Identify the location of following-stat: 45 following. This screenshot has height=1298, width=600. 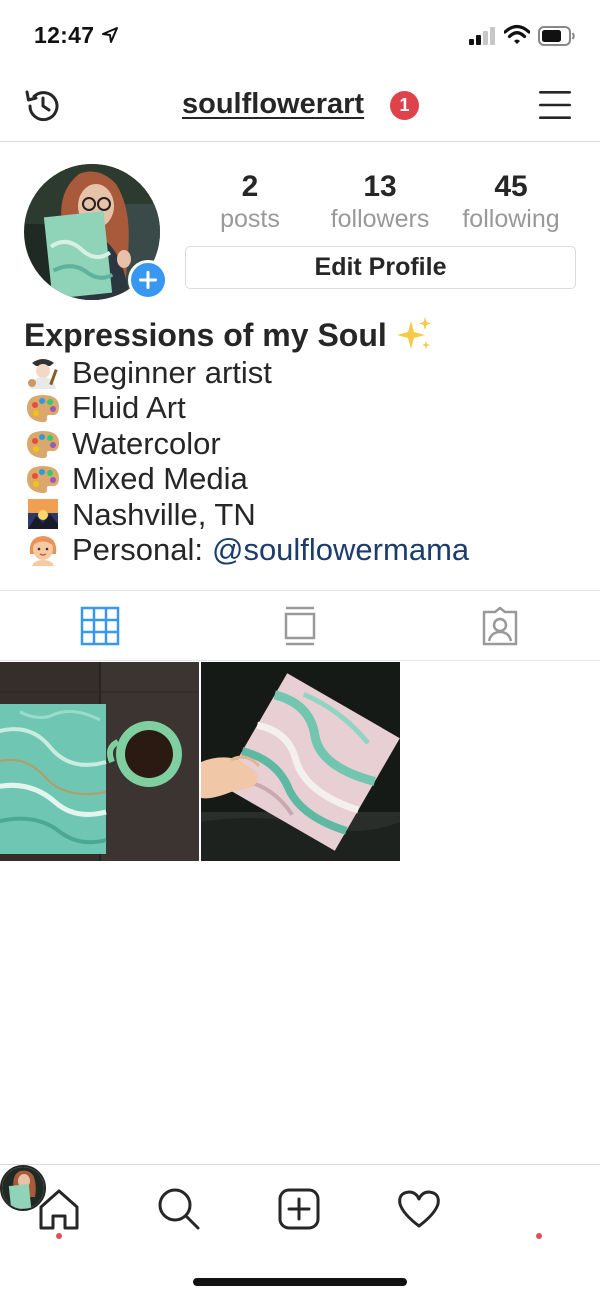
(511, 202).